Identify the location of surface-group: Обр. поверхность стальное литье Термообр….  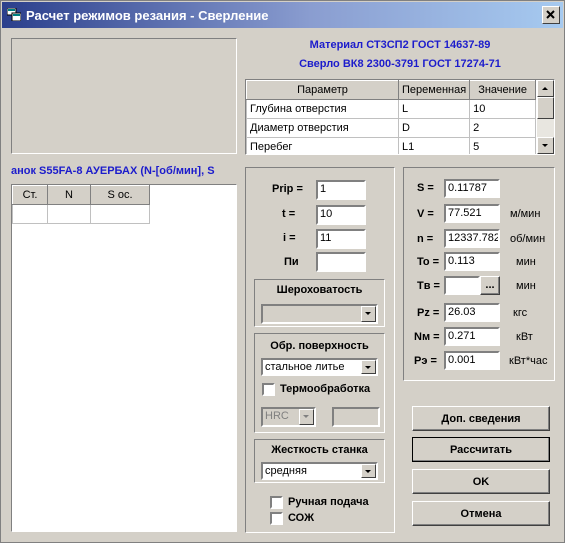
(319, 383).